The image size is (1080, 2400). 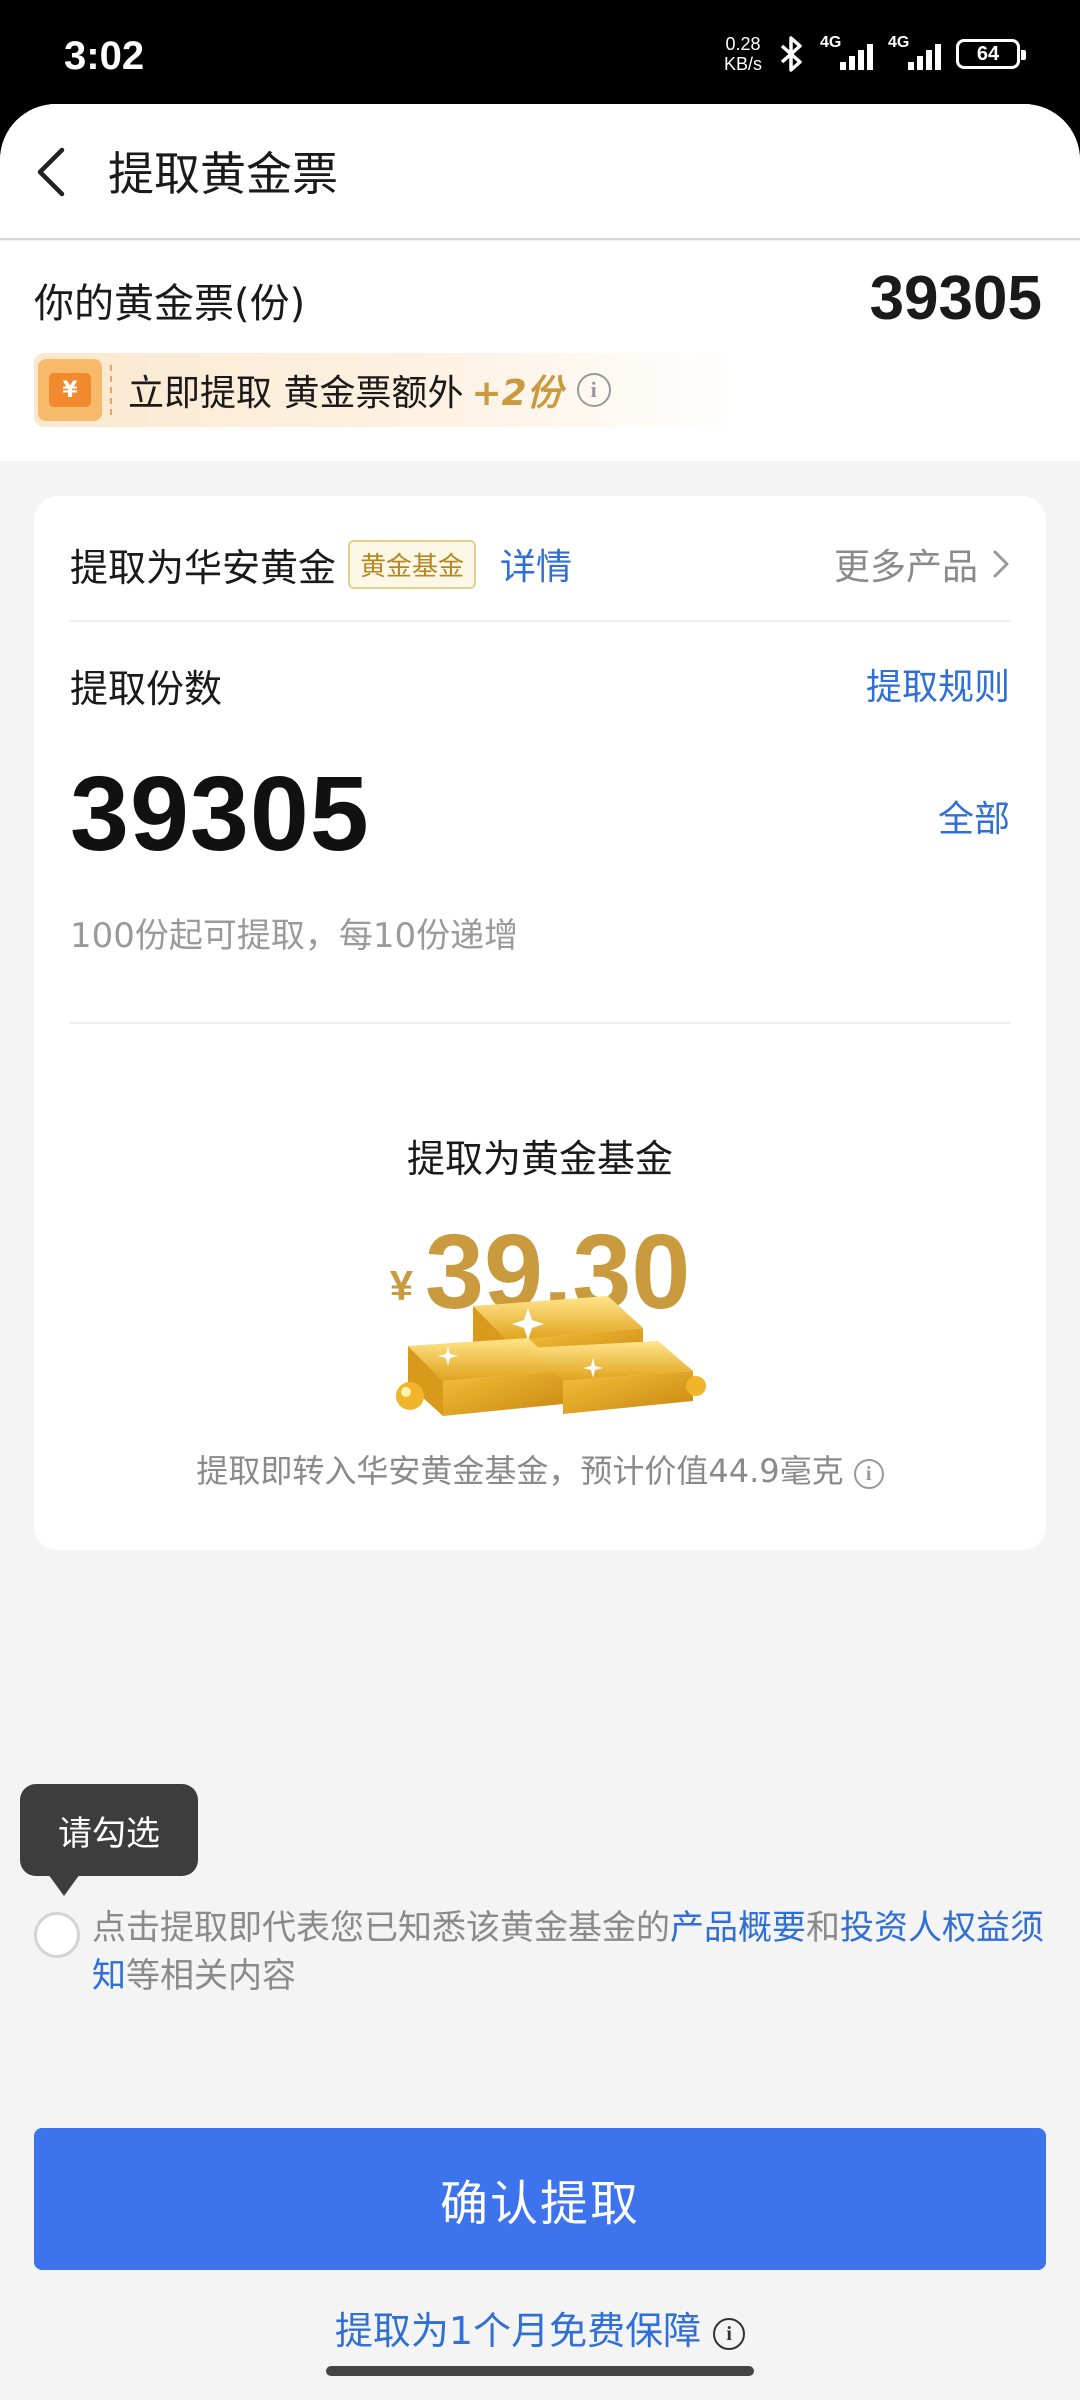 I want to click on promo-divider, so click(x=111, y=390).